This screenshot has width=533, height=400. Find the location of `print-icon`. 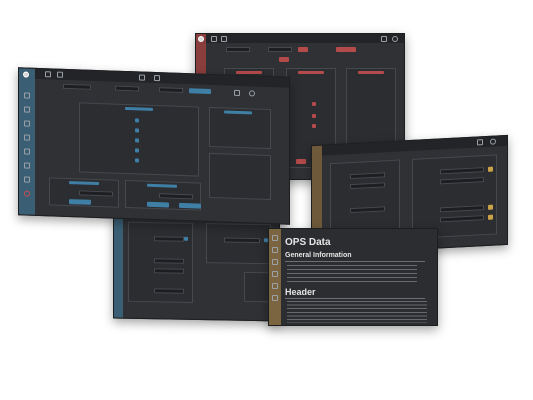

print-icon is located at coordinates (157, 78).